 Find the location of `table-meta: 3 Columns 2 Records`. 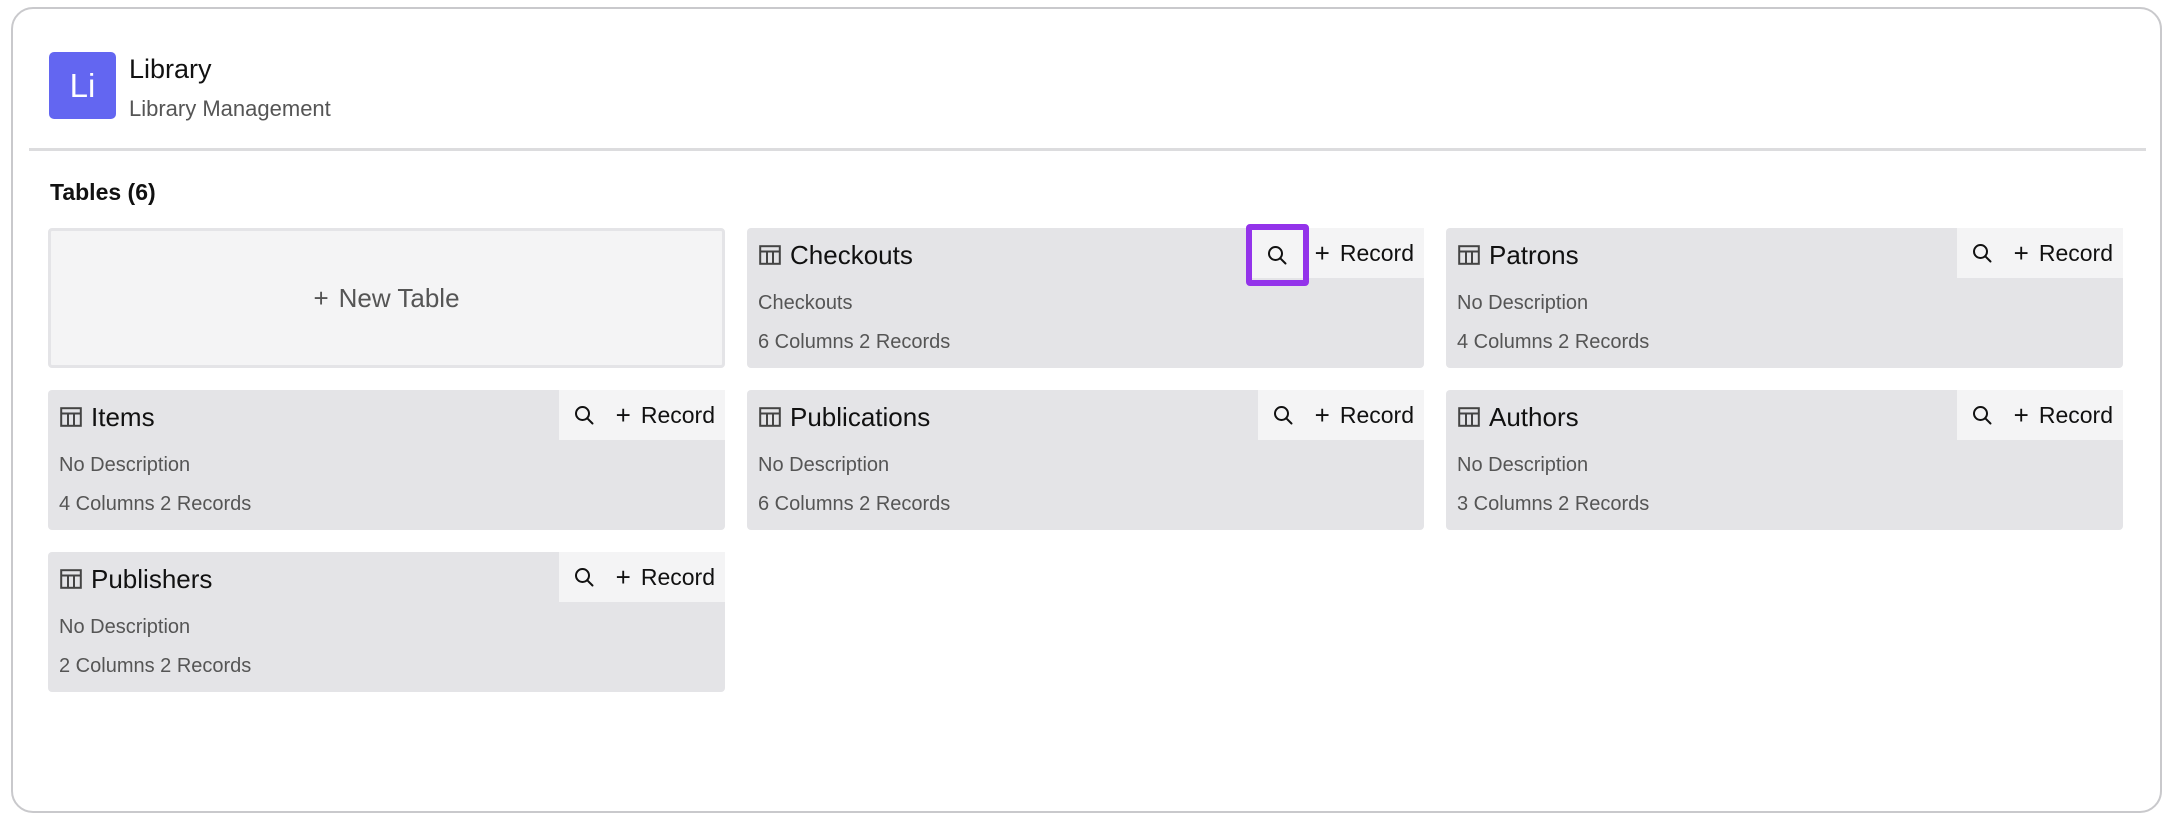

table-meta: 3 Columns 2 Records is located at coordinates (1553, 504).